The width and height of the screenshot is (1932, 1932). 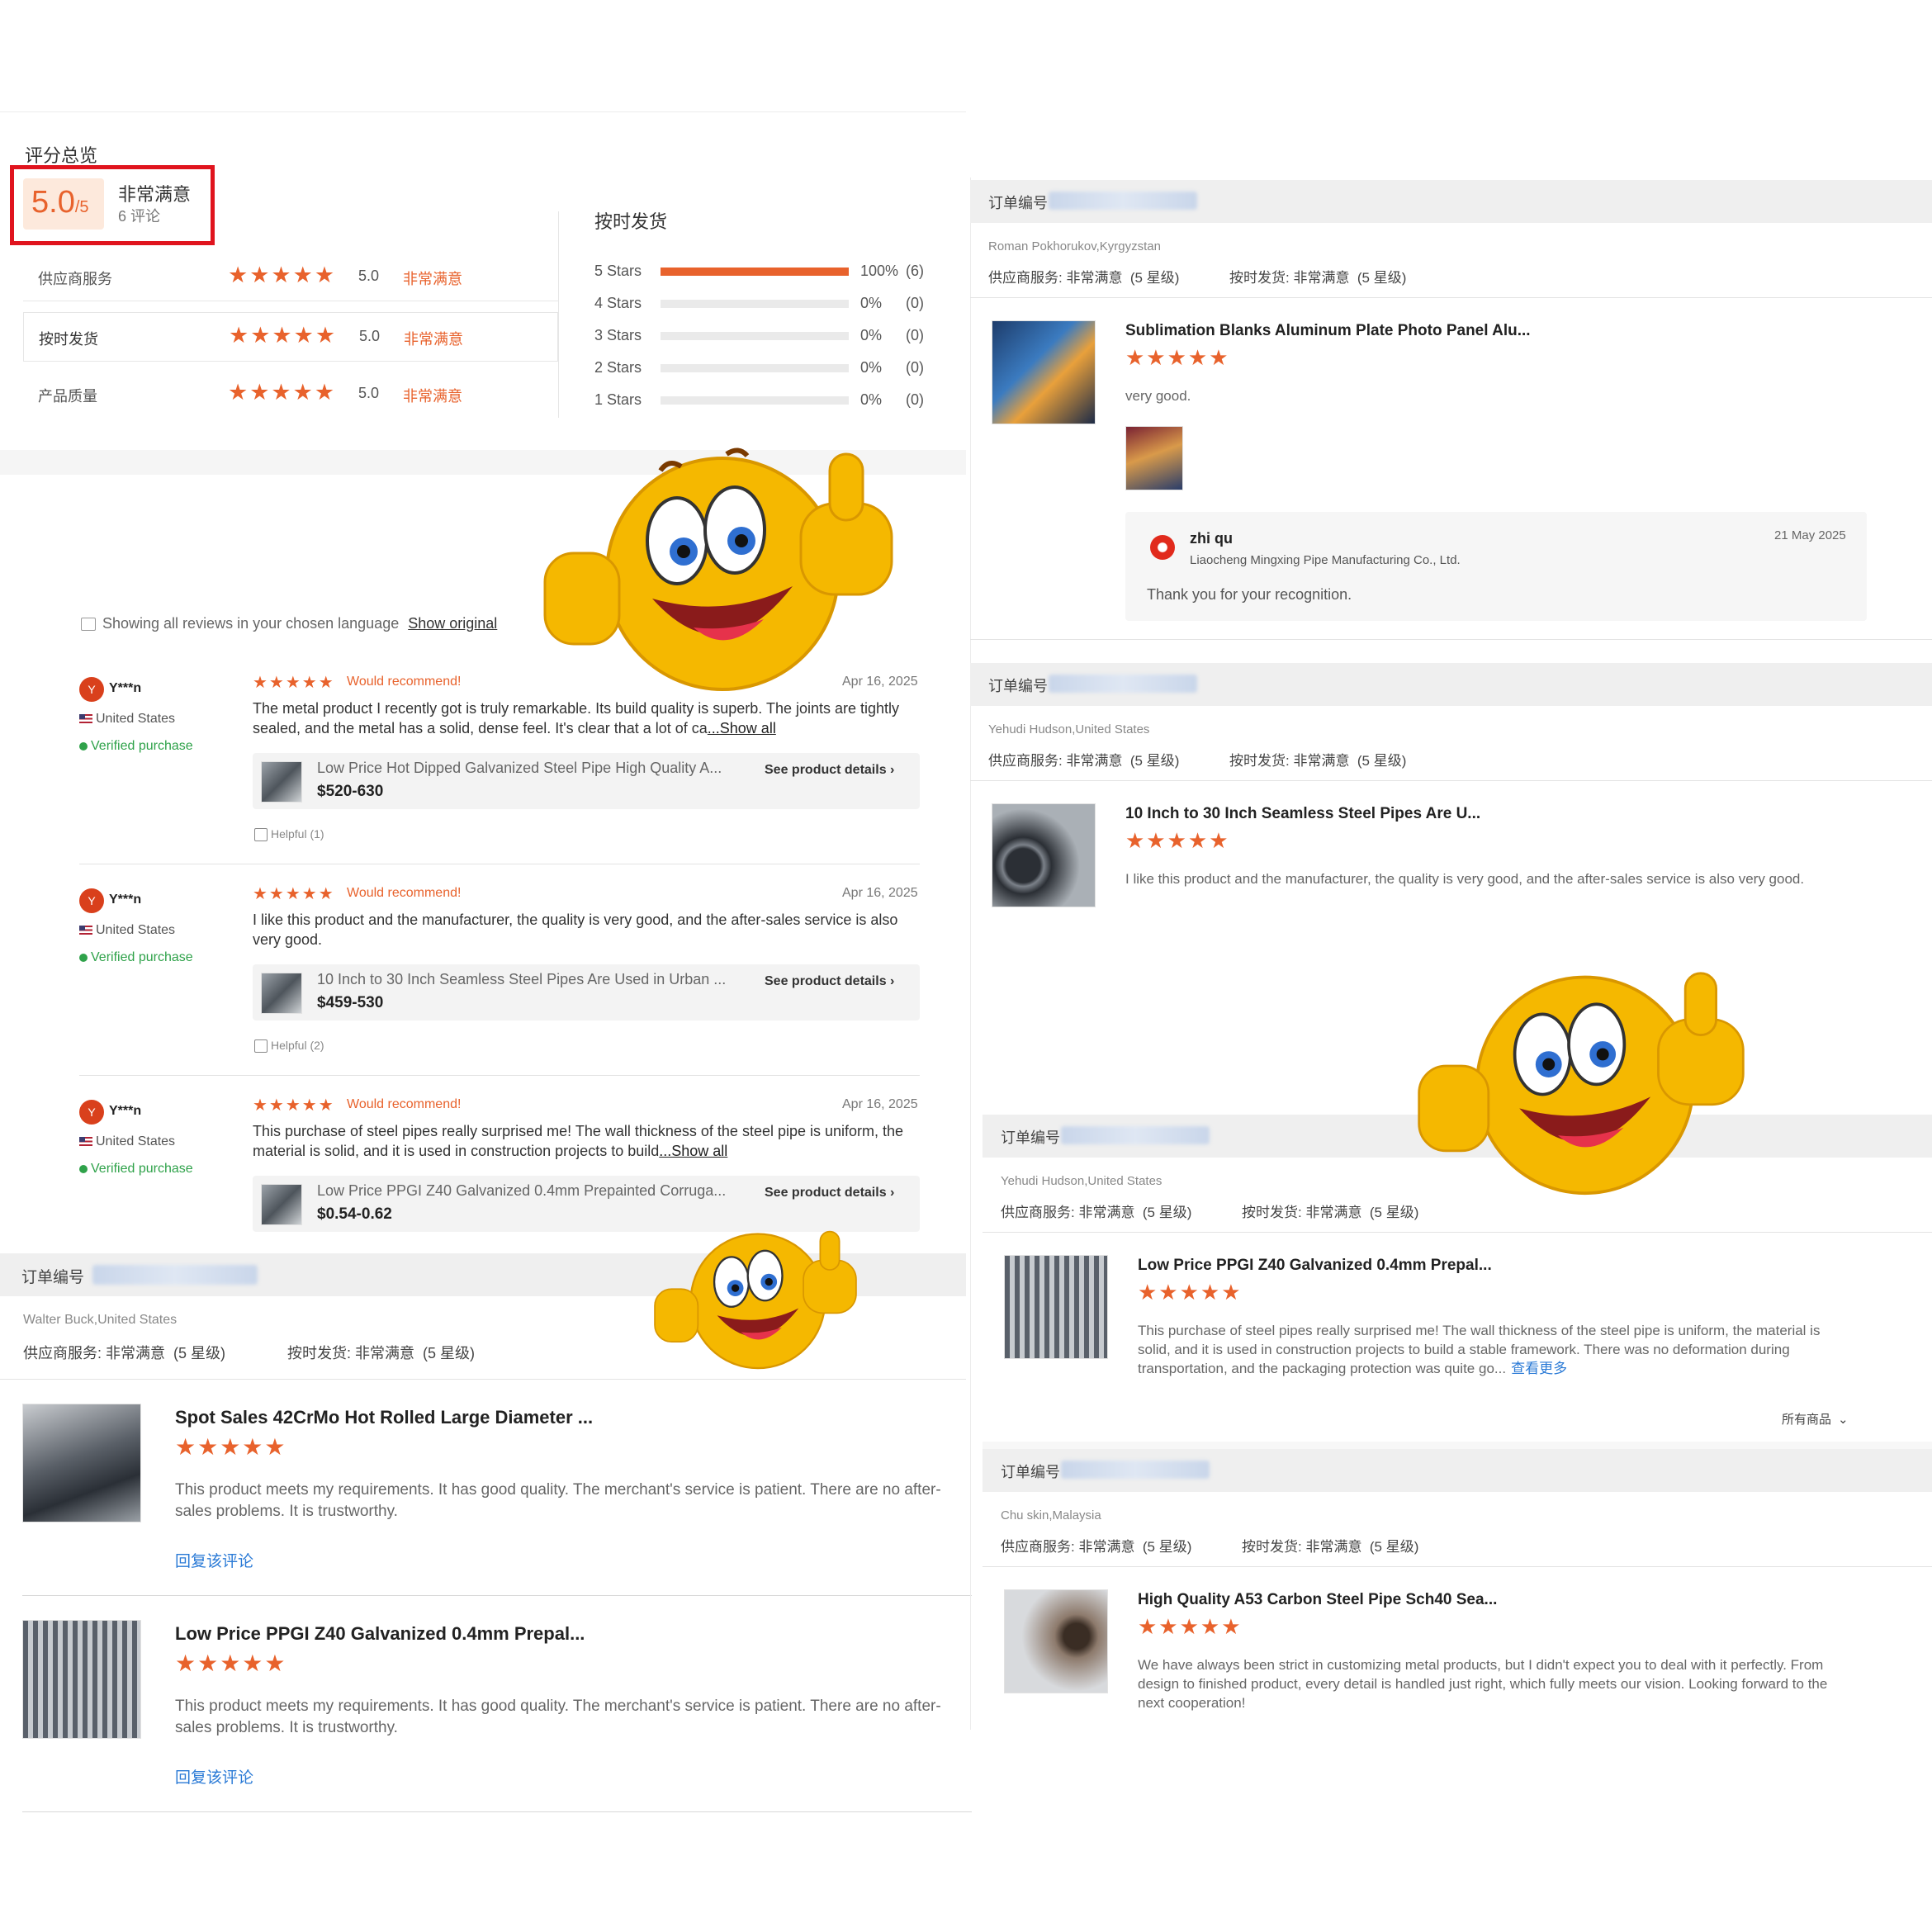 What do you see at coordinates (558, 314) in the screenshot?
I see `overview-divider` at bounding box center [558, 314].